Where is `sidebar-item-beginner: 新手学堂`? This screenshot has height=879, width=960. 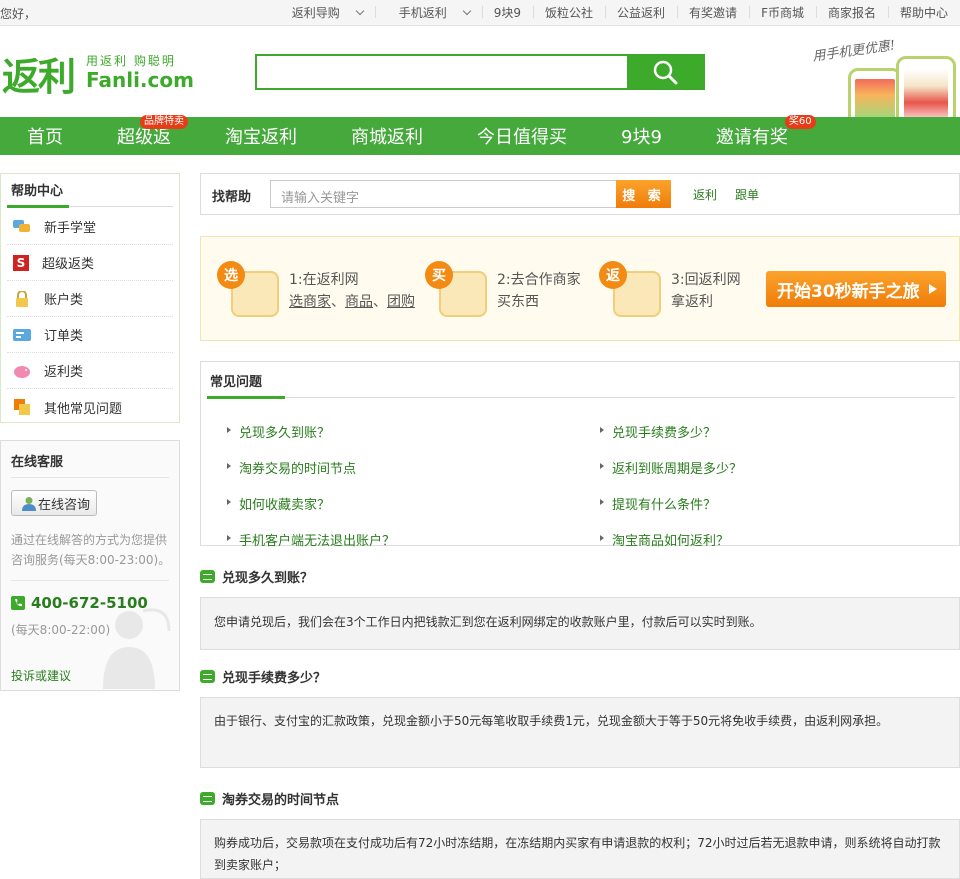 sidebar-item-beginner: 新手学堂 is located at coordinates (90, 227).